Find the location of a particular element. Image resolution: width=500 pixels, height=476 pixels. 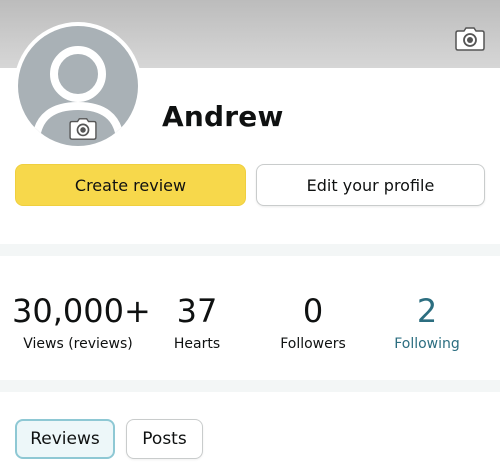

stat-value: 2 is located at coordinates (427, 311).